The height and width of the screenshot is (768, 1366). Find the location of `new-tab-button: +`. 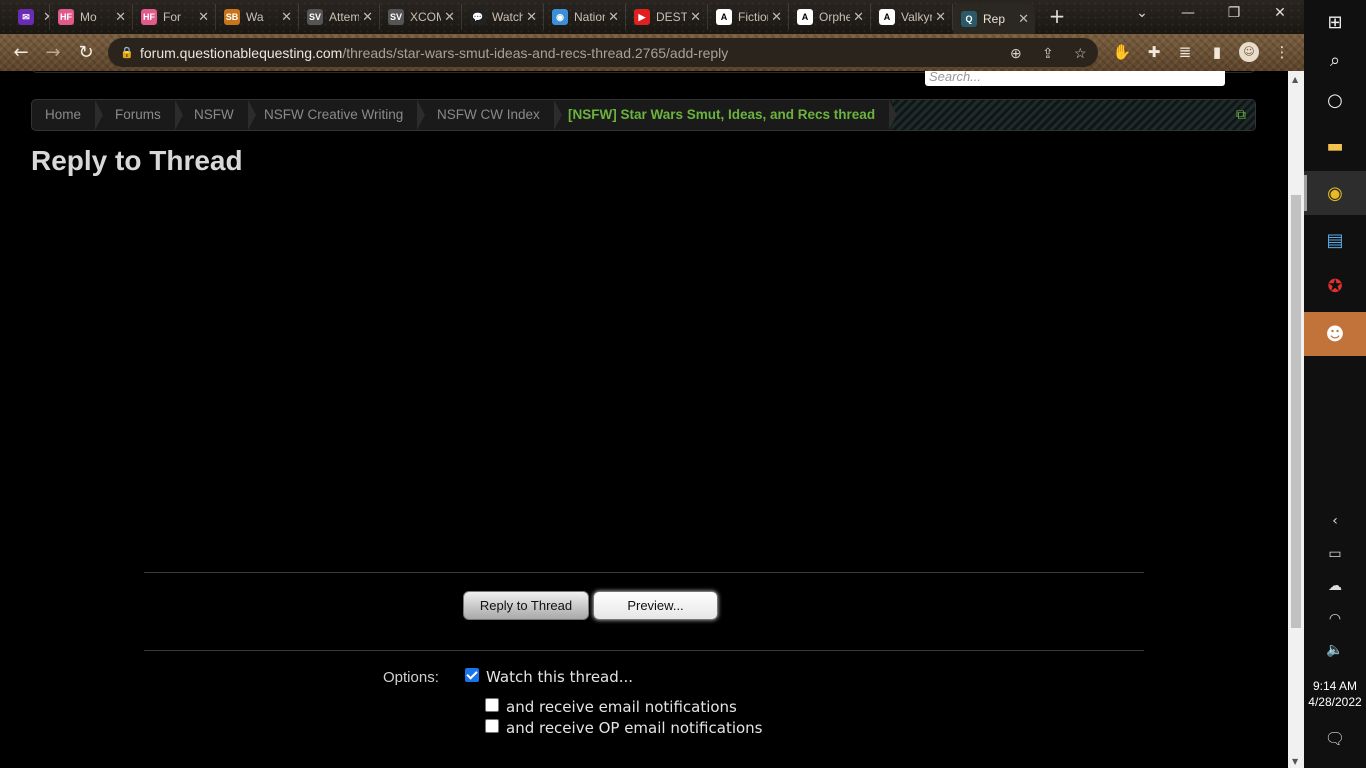

new-tab-button: + is located at coordinates (1057, 17).